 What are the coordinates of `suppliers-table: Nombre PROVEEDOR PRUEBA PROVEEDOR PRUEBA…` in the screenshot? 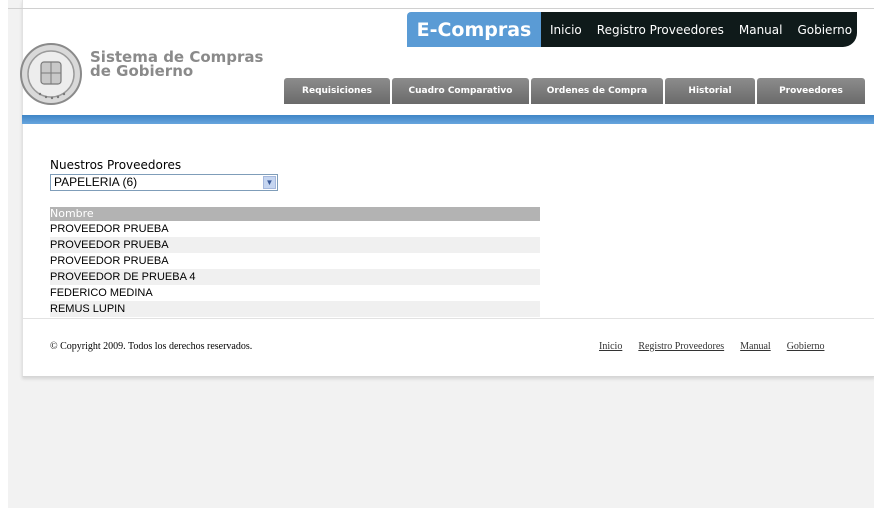 It's located at (295, 262).